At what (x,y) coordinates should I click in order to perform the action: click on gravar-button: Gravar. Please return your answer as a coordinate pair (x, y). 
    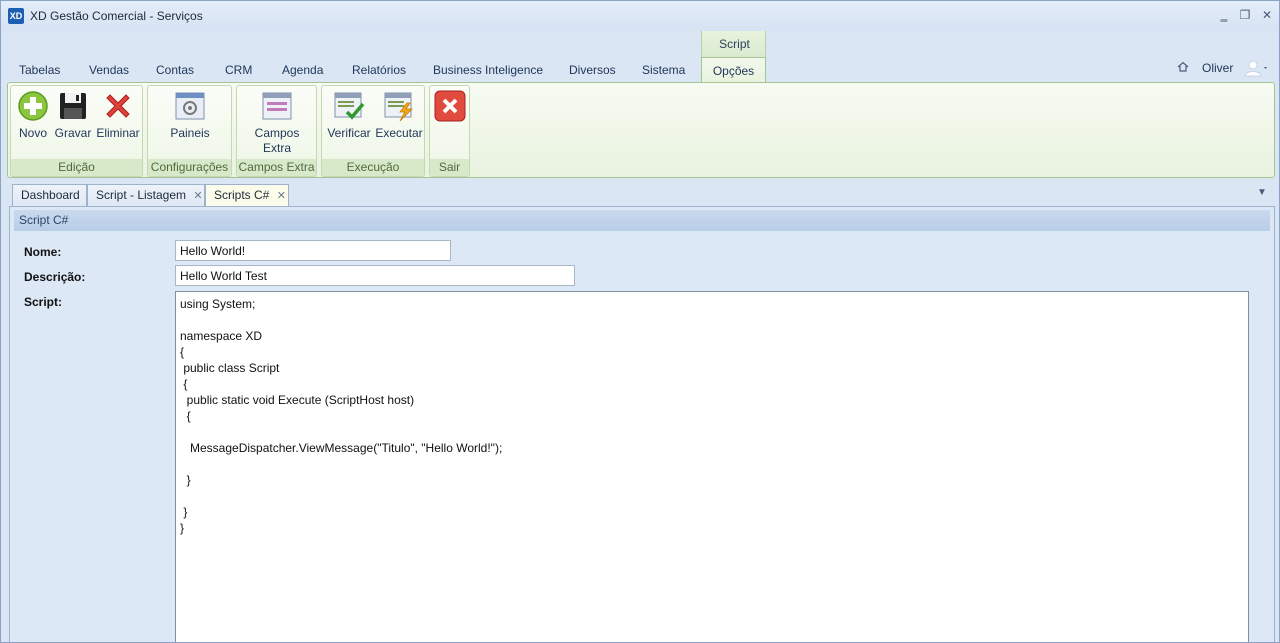
    Looking at the image, I should click on (73, 115).